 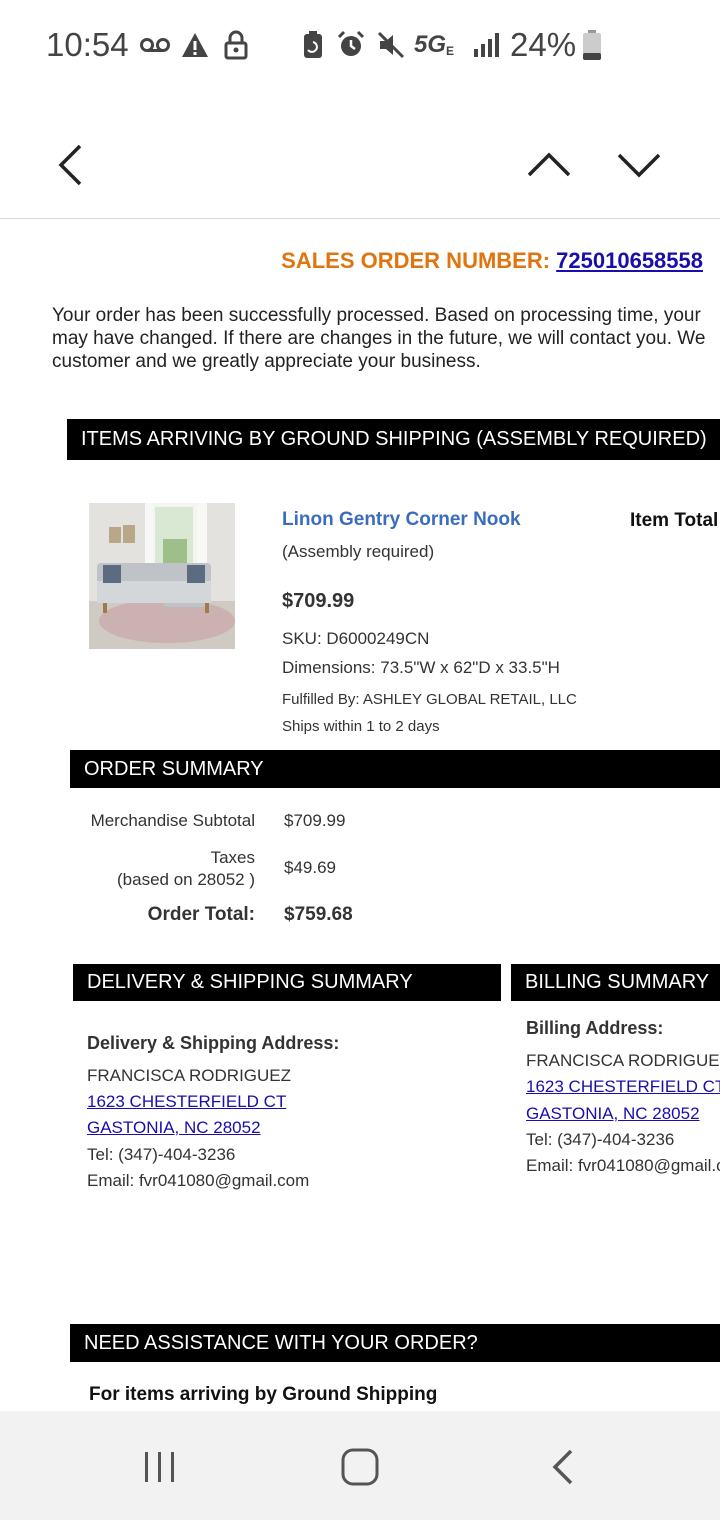 I want to click on billing-address-label: Billing Address:, so click(x=595, y=1028).